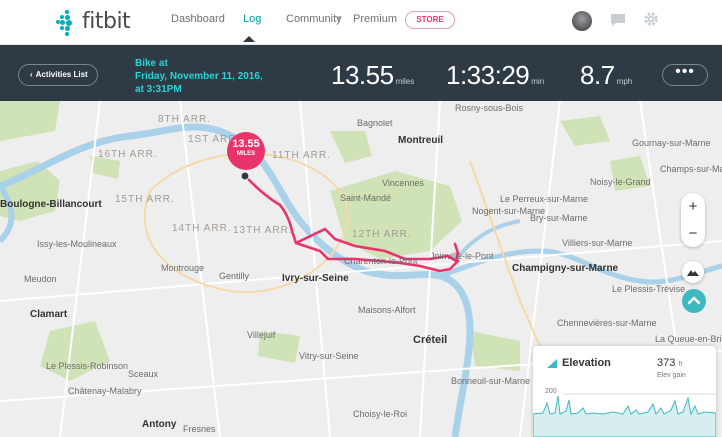 The image size is (722, 437). What do you see at coordinates (375, 123) in the screenshot?
I see `label-bagnolet: Bagnolet` at bounding box center [375, 123].